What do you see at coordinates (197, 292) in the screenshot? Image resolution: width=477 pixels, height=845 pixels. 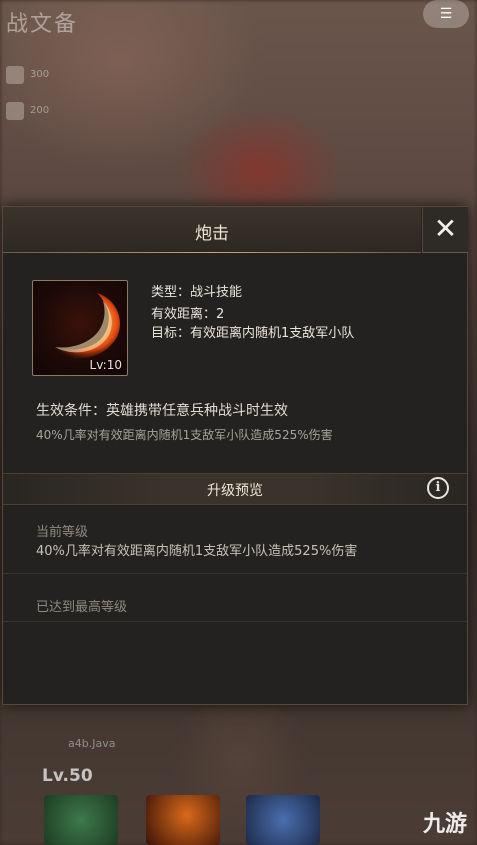 I see `skill-type: 类型：战斗技能` at bounding box center [197, 292].